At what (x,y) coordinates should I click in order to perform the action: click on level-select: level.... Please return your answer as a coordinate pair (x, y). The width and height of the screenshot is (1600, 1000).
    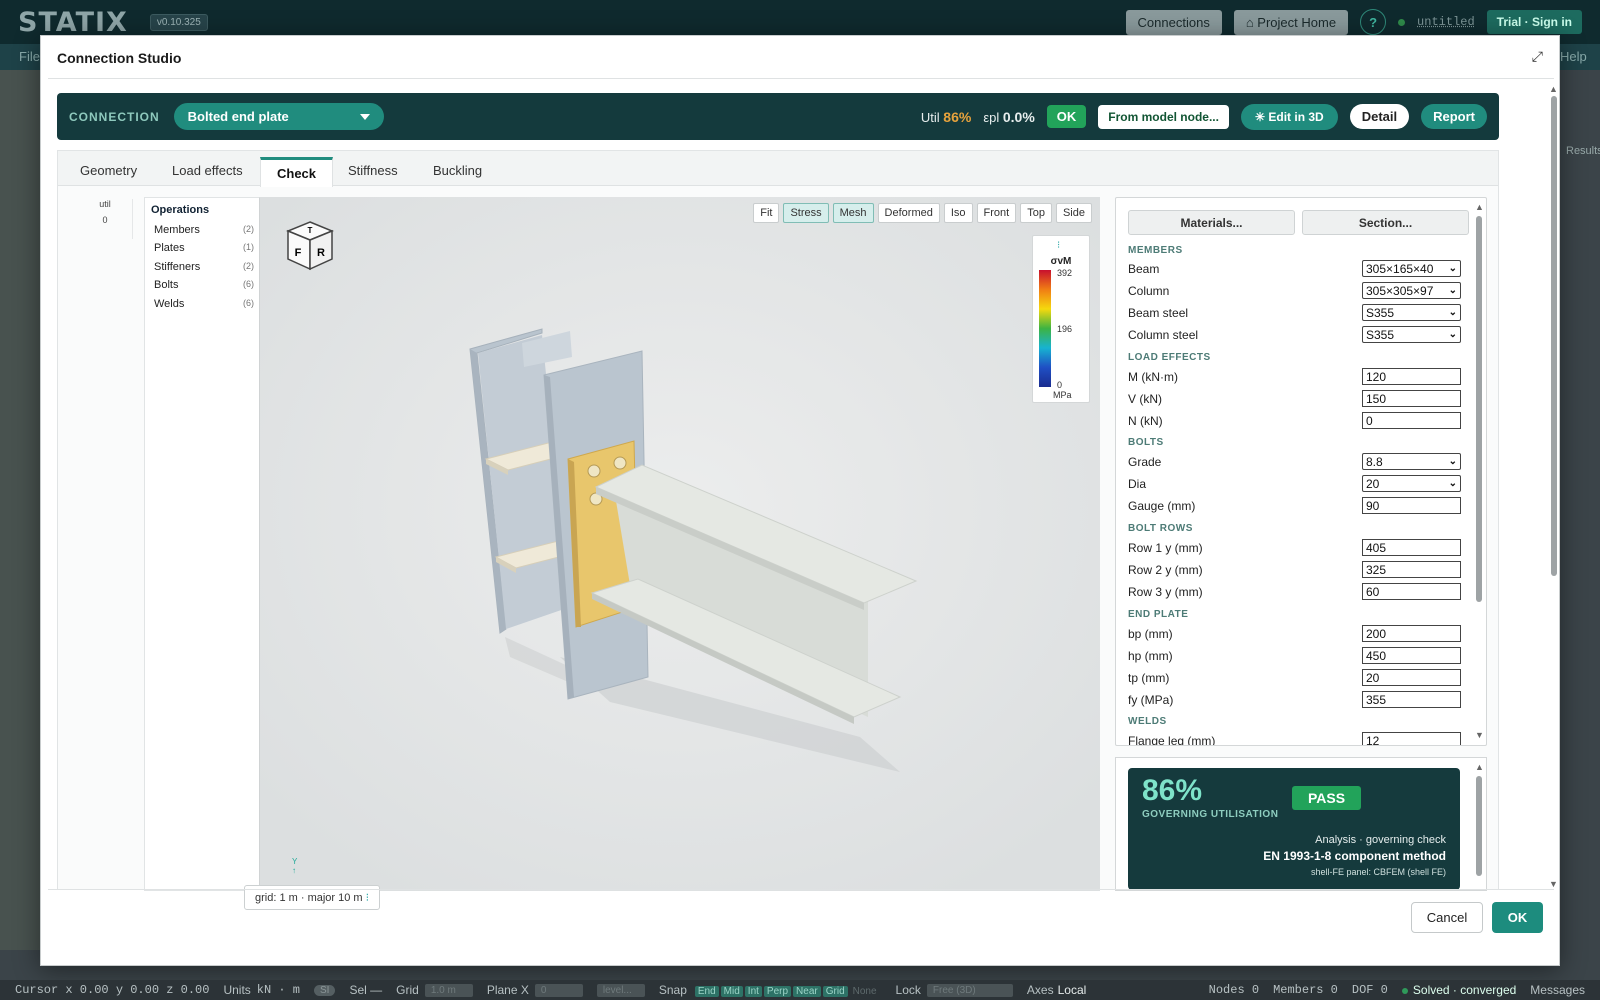
    Looking at the image, I should click on (620, 990).